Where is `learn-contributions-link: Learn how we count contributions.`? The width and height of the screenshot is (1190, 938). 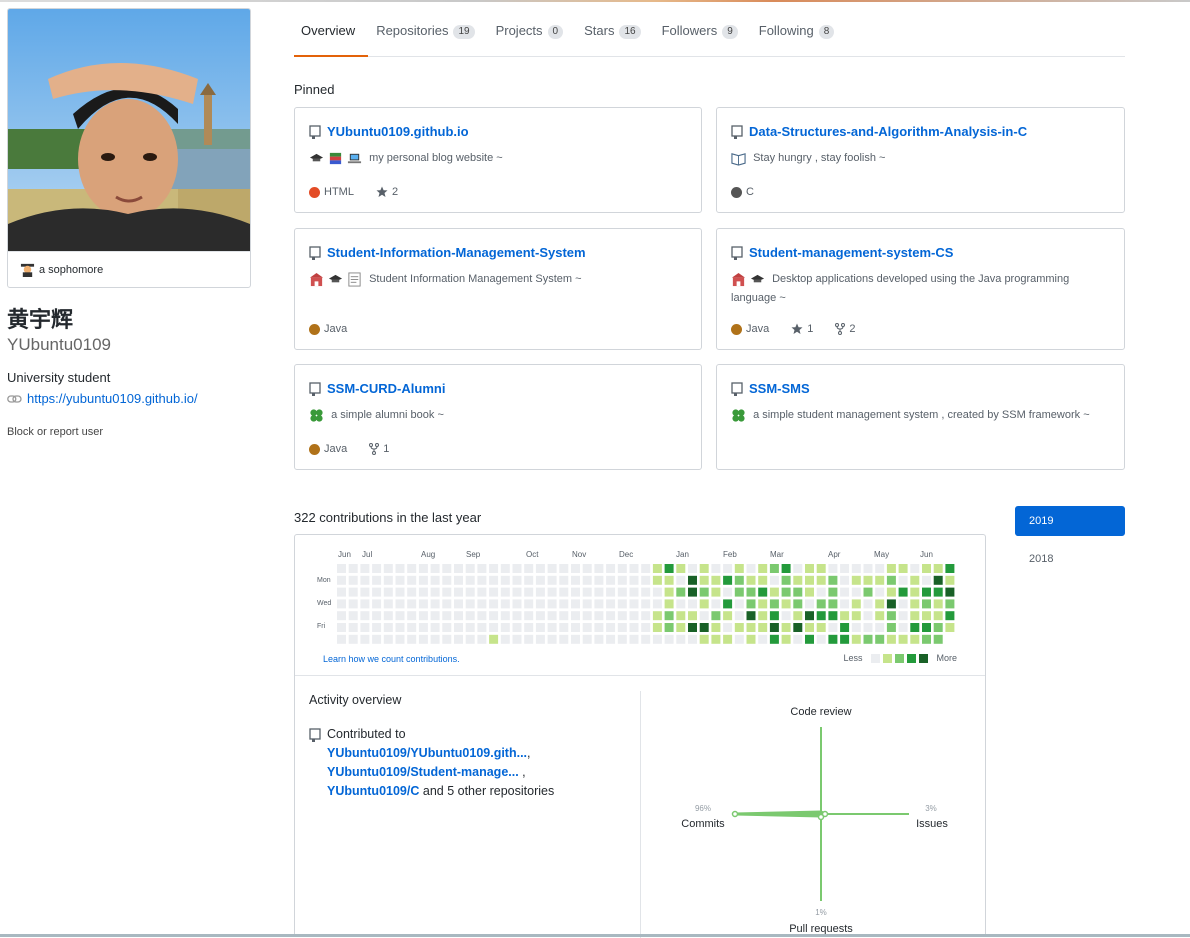
learn-contributions-link: Learn how we count contributions. is located at coordinates (391, 659).